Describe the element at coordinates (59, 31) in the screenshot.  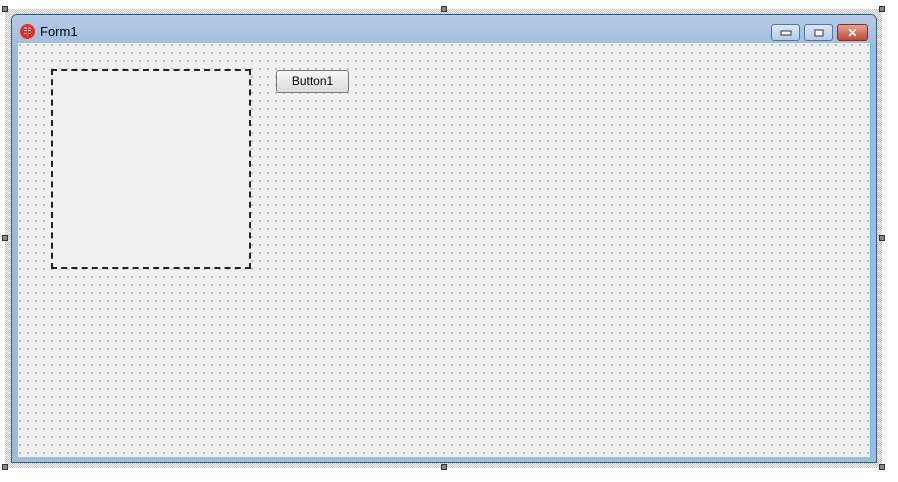
I see `window-title: Form1` at that location.